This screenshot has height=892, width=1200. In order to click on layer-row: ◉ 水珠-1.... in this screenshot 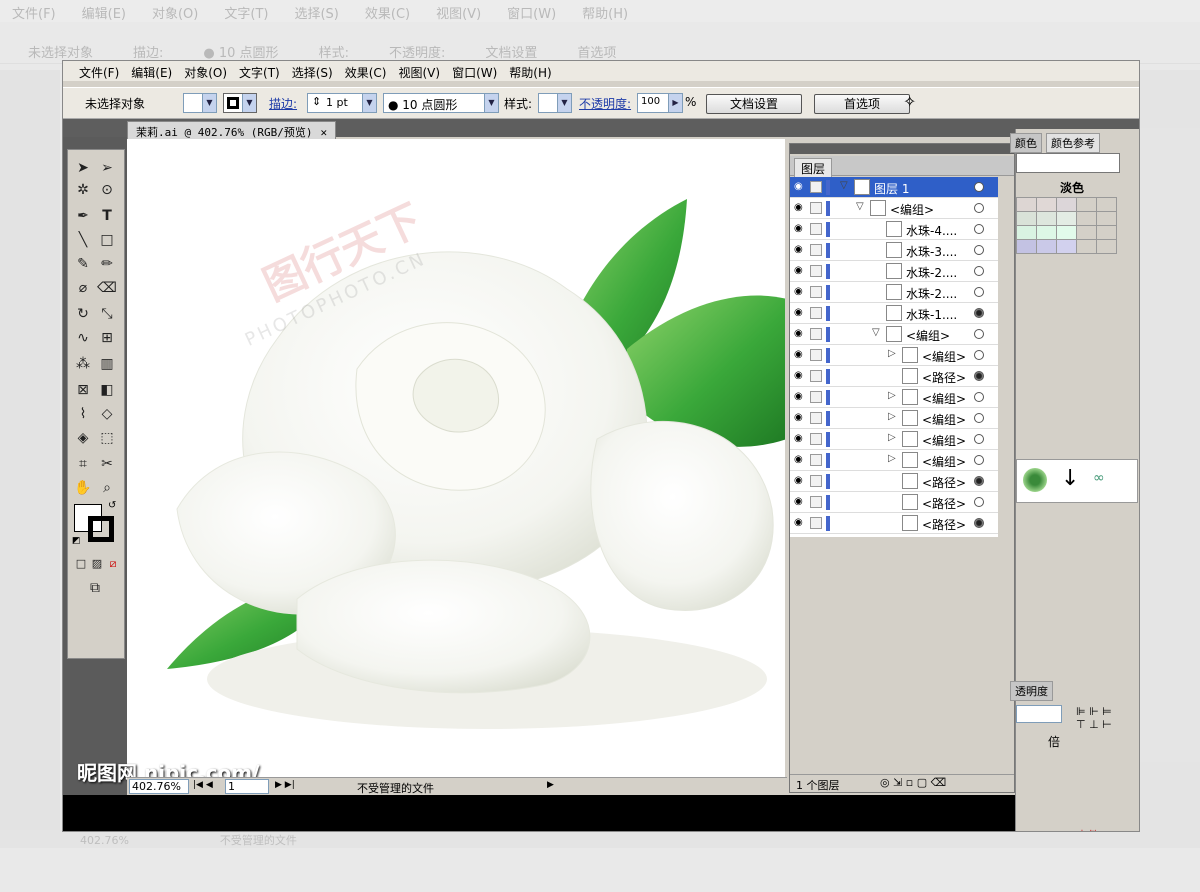, I will do `click(894, 313)`.